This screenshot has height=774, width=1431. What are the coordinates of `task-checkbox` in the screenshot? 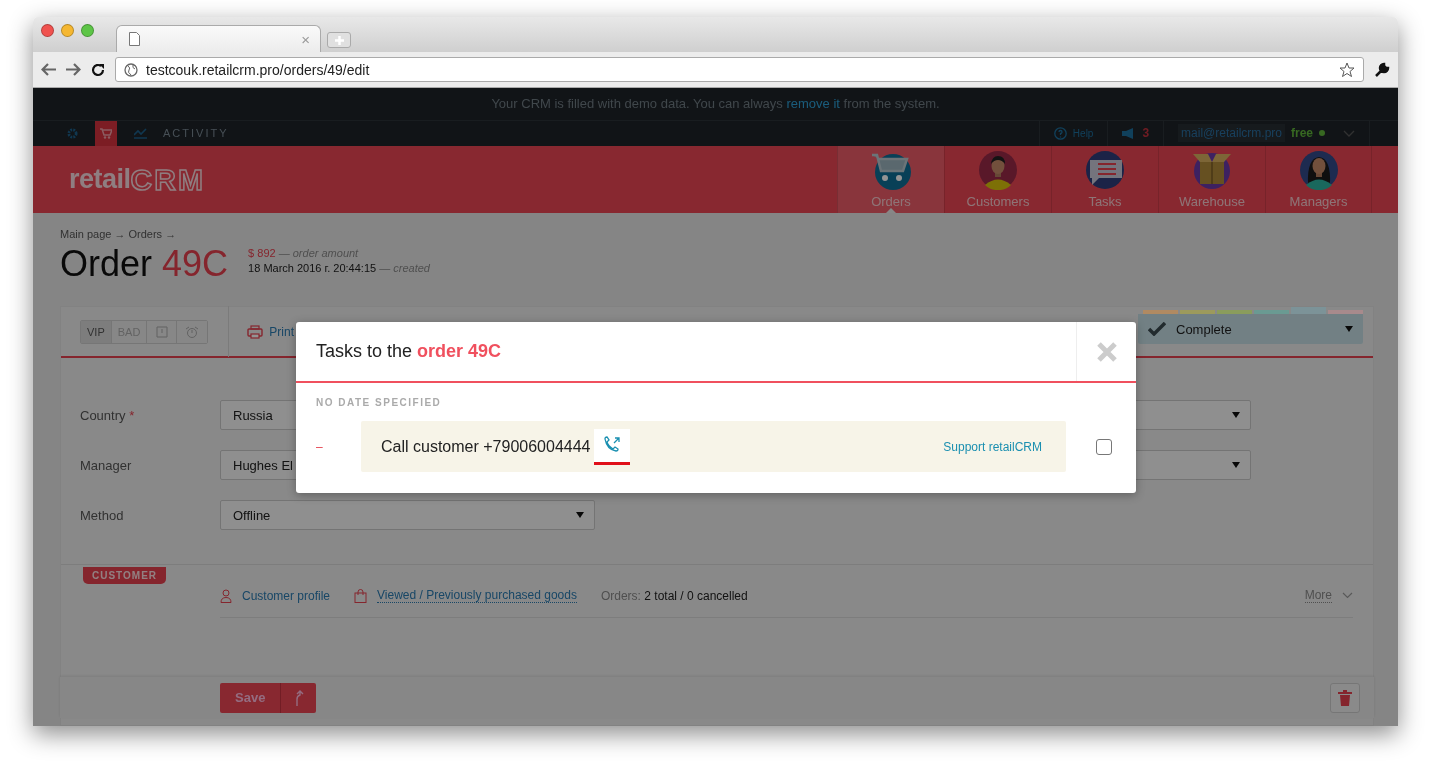 It's located at (1104, 446).